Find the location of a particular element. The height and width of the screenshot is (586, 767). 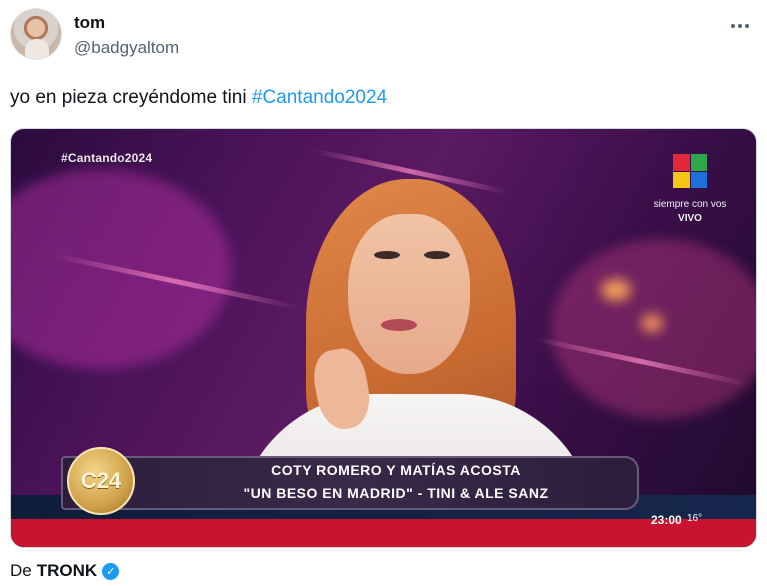

lower-third-line2: "UN BESO EN MADRID" - TINI & ALE SANZ is located at coordinates (396, 493).